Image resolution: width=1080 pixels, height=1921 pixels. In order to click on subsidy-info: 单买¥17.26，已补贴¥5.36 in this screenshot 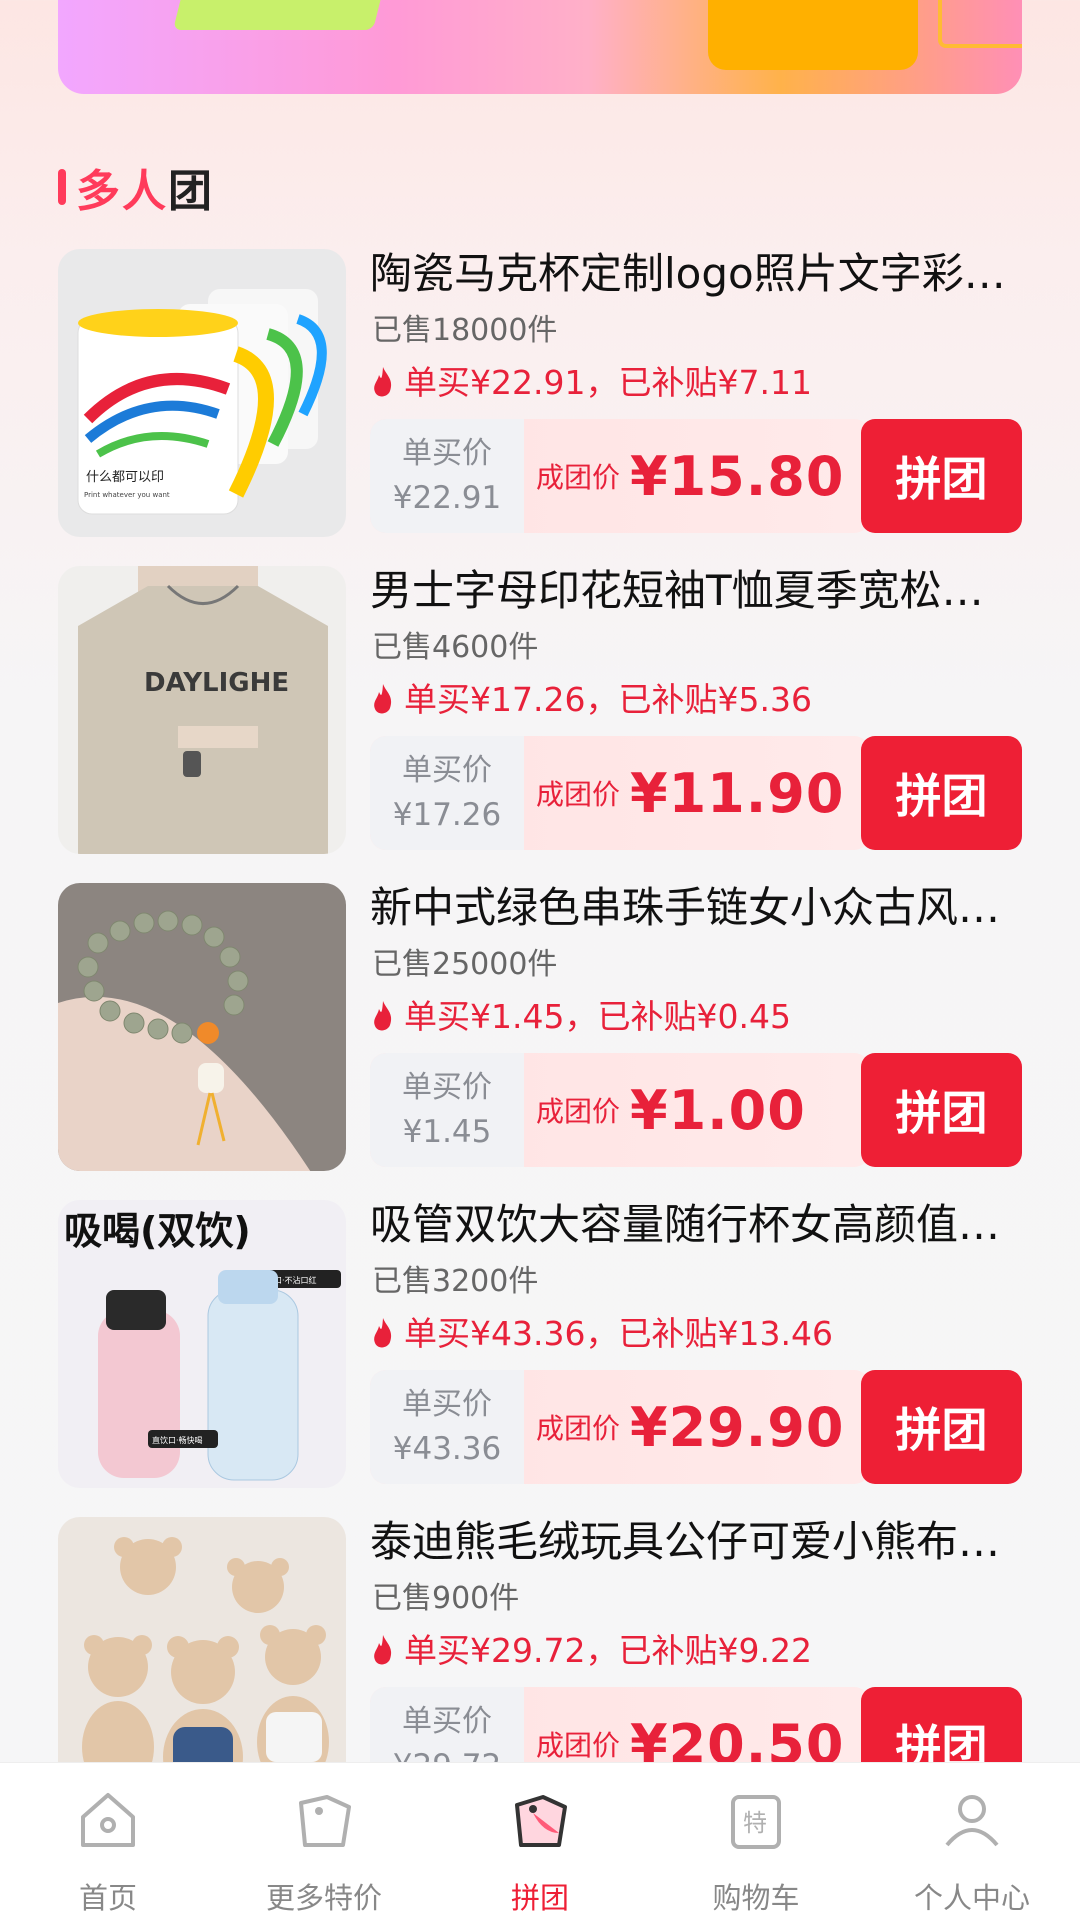, I will do `click(592, 700)`.